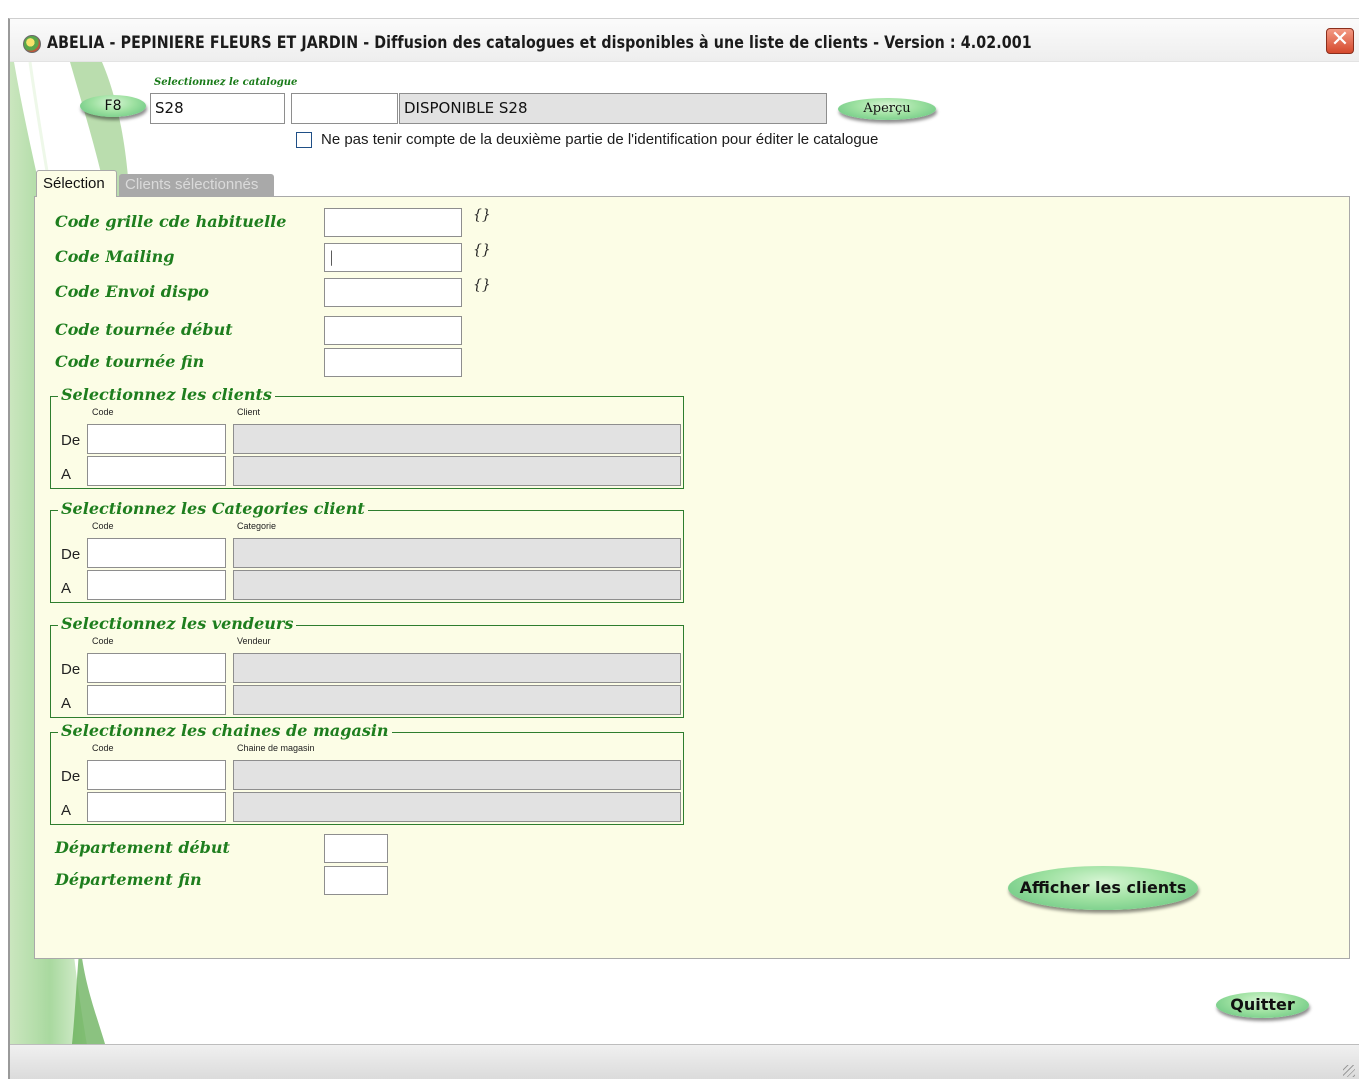 The width and height of the screenshot is (1359, 1079). What do you see at coordinates (142, 847) in the screenshot?
I see `departement-debut-label: Département début` at bounding box center [142, 847].